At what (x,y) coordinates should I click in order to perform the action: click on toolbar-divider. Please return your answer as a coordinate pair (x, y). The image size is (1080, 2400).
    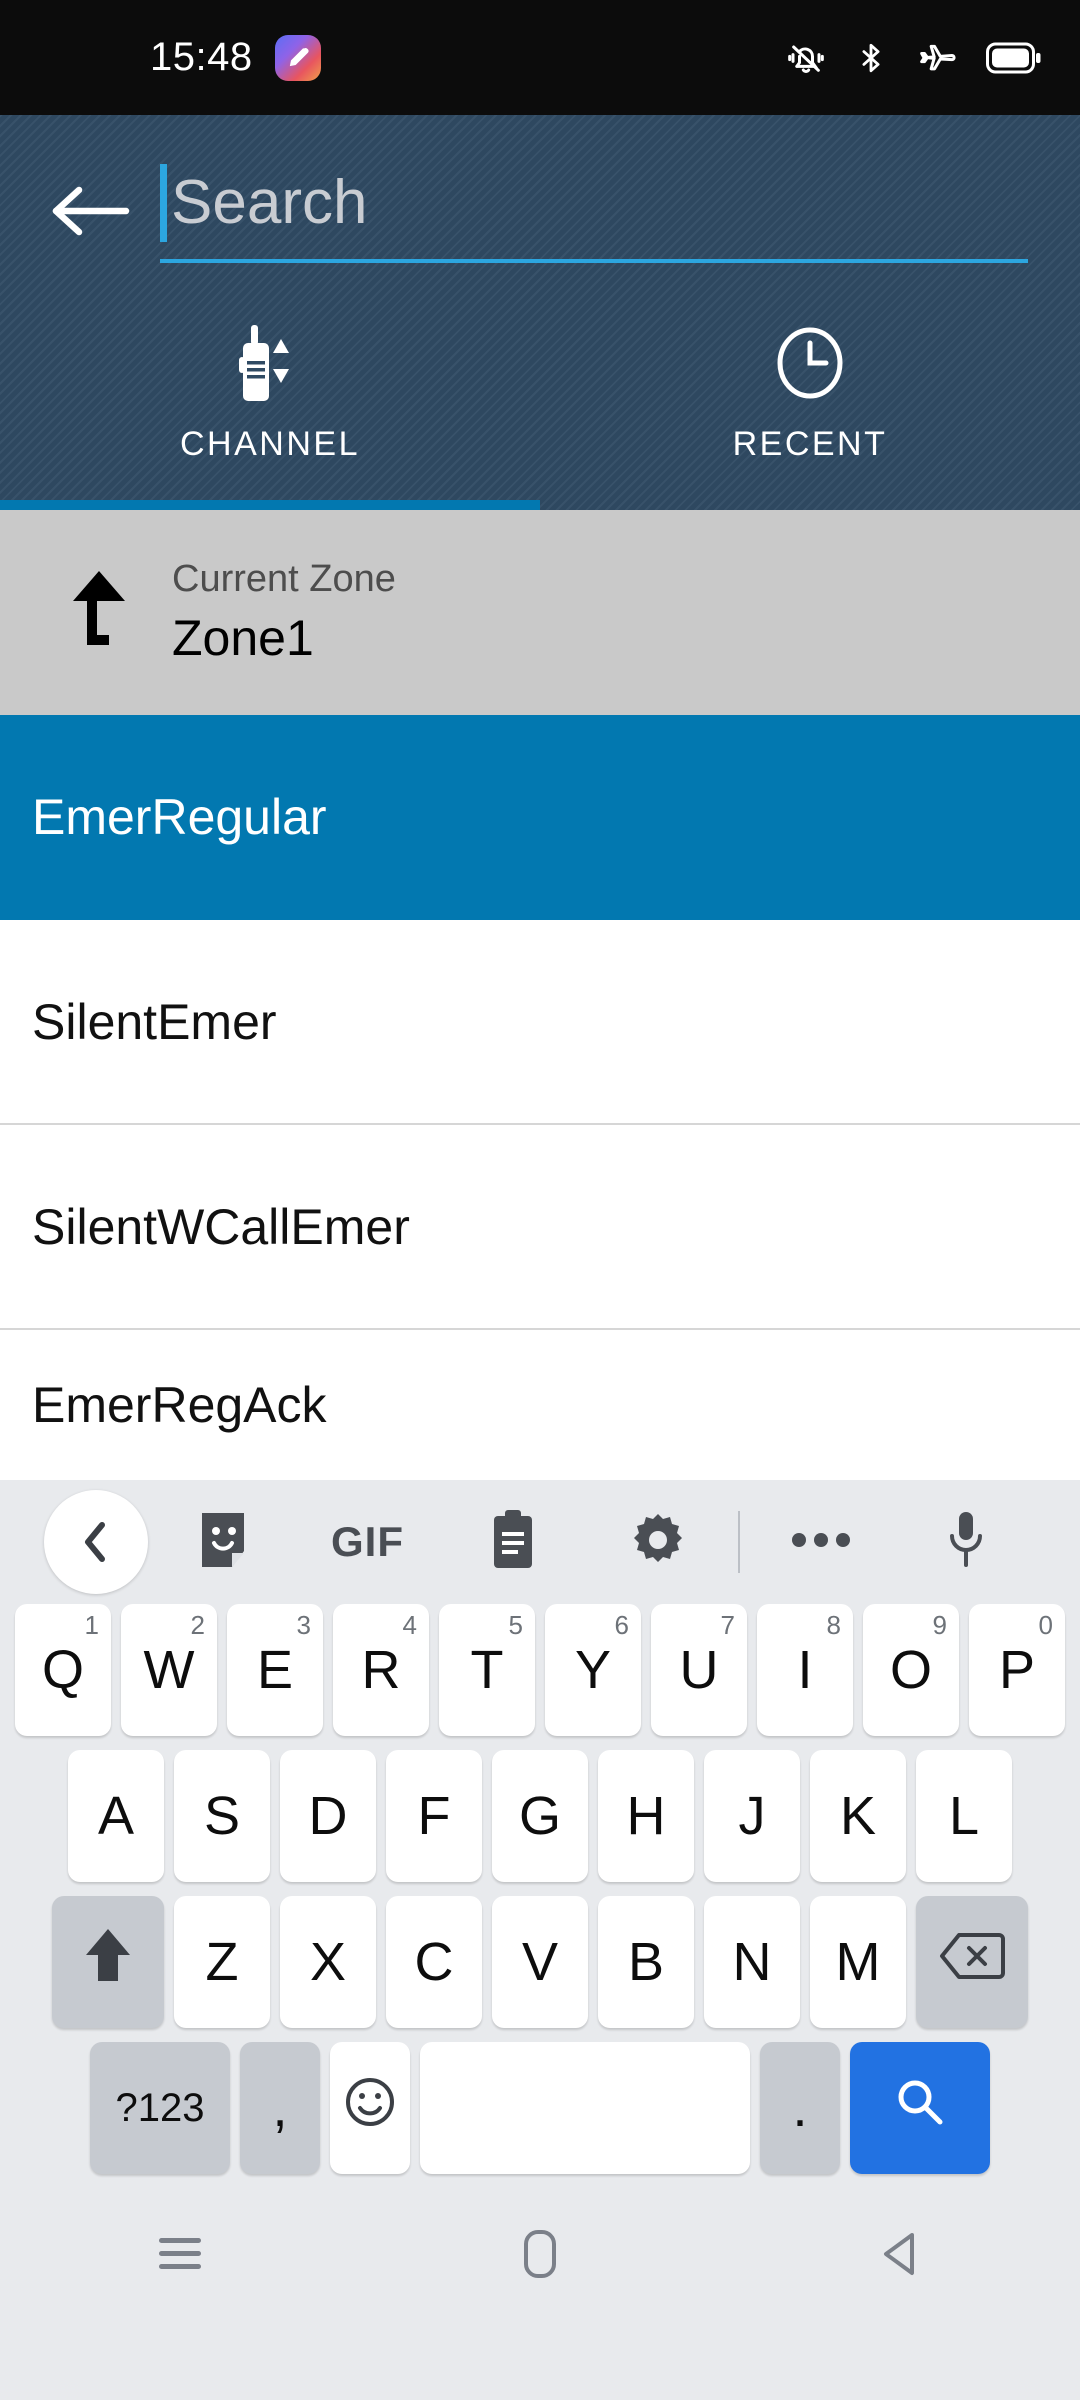
    Looking at the image, I should click on (739, 1542).